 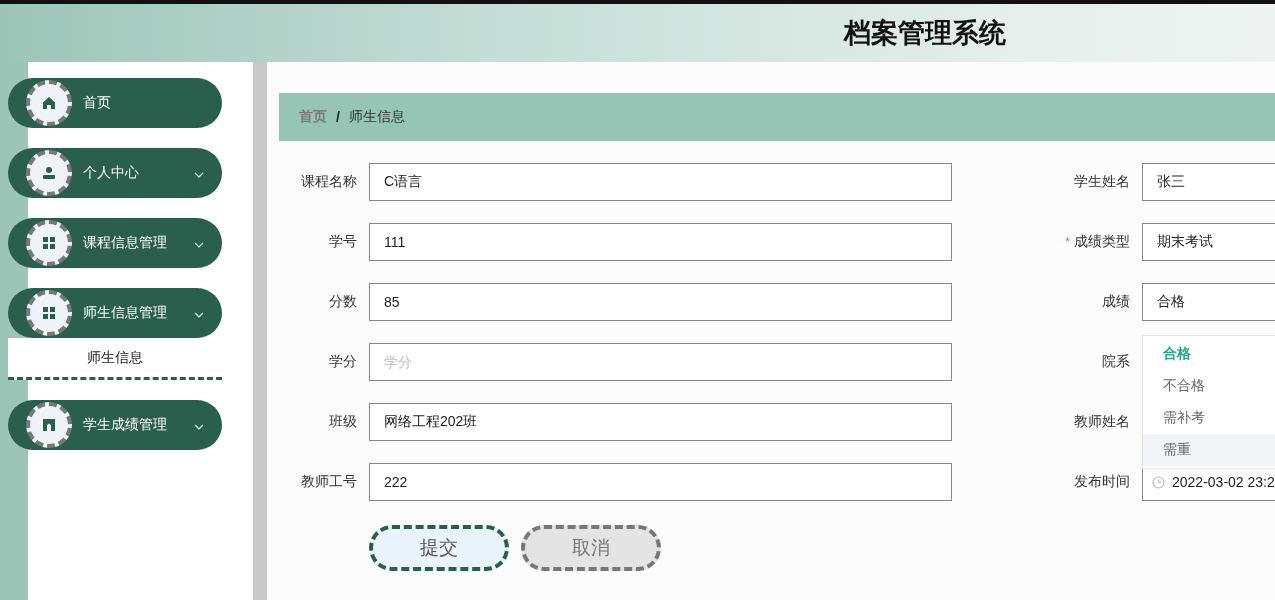 What do you see at coordinates (1158, 482) in the screenshot?
I see `clock-icon` at bounding box center [1158, 482].